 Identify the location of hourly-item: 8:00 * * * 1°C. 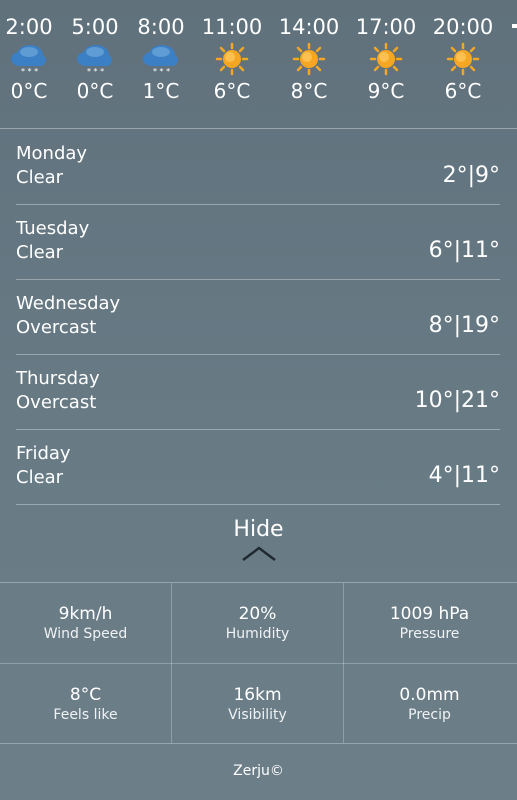
(161, 59).